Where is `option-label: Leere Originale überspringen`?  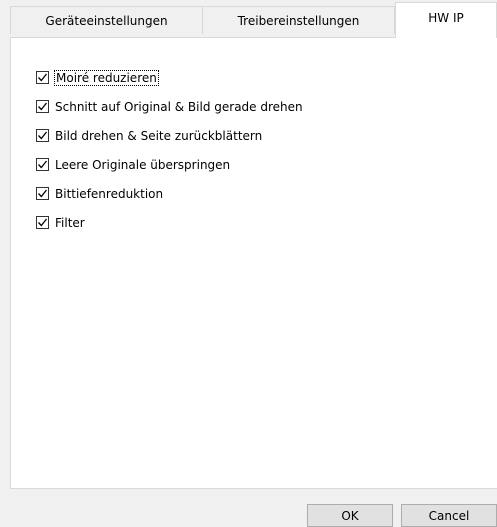
option-label: Leere Originale überspringen is located at coordinates (143, 164).